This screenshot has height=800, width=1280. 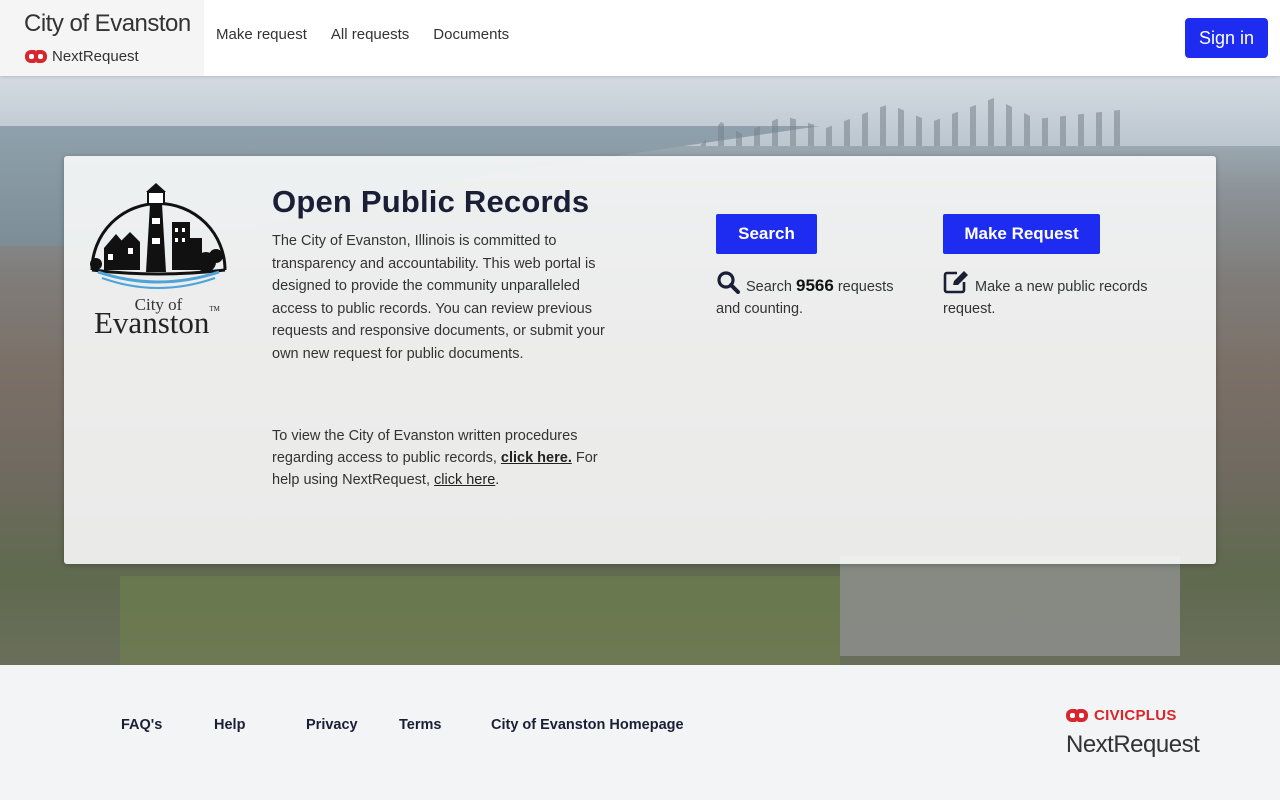 What do you see at coordinates (158, 236) in the screenshot?
I see `lighthouse-seal-icon` at bounding box center [158, 236].